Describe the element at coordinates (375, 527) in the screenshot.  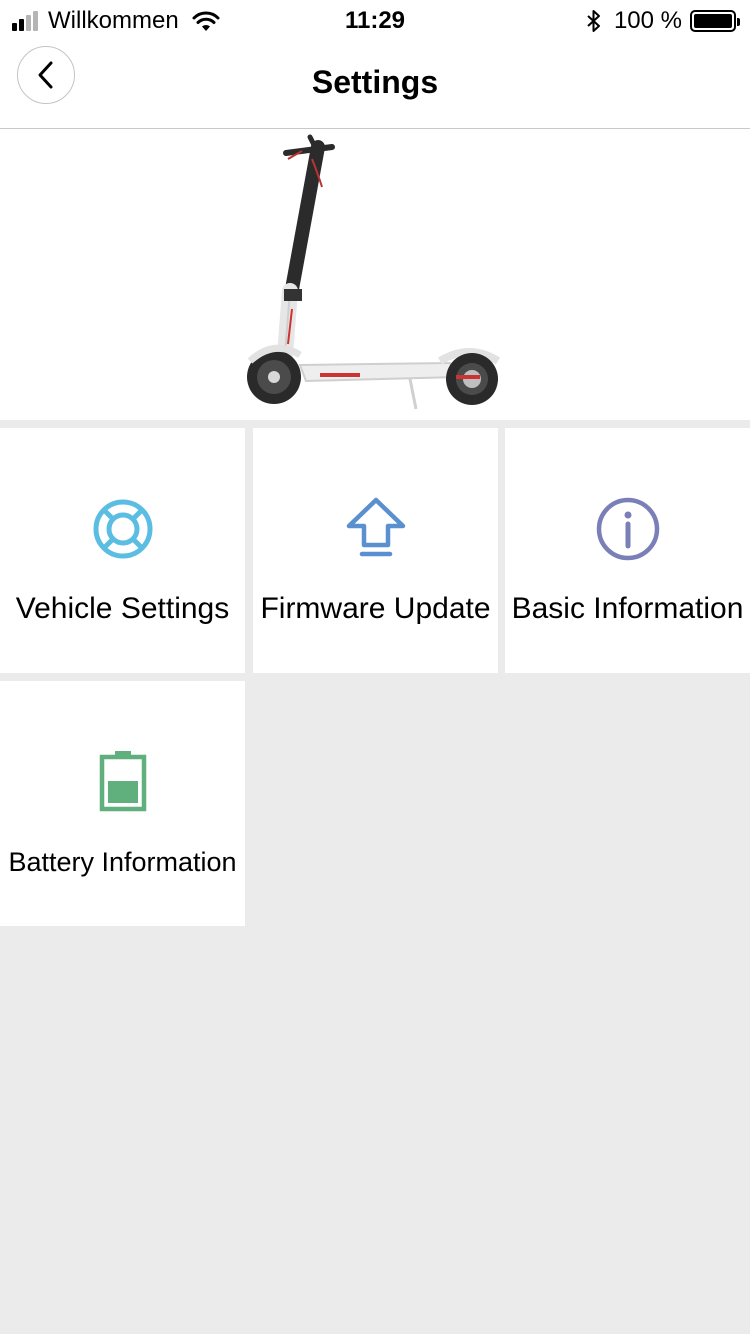
I see `upload-arrow-icon` at that location.